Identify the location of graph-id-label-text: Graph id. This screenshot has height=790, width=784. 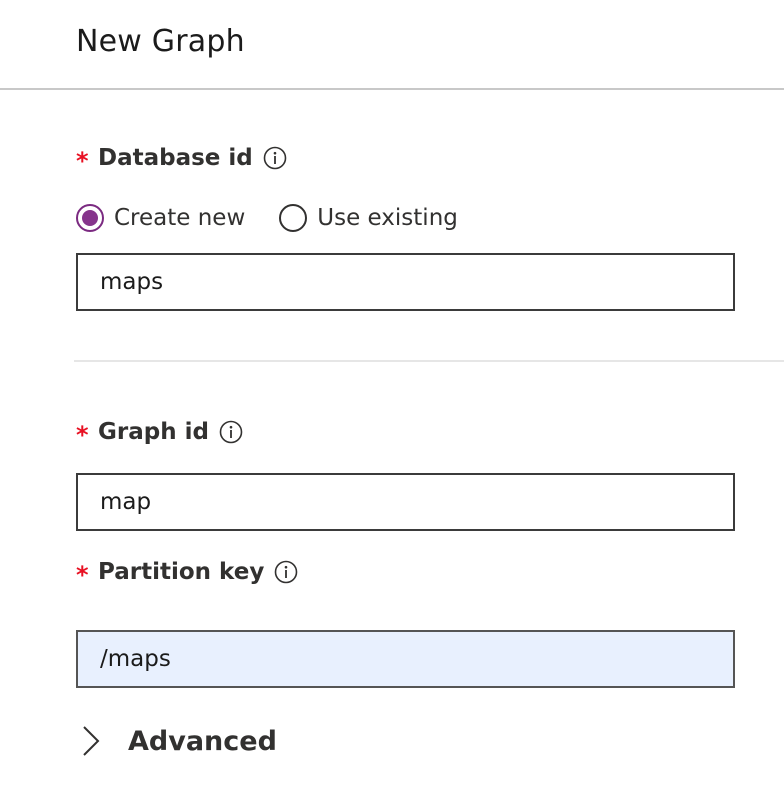
(153, 432).